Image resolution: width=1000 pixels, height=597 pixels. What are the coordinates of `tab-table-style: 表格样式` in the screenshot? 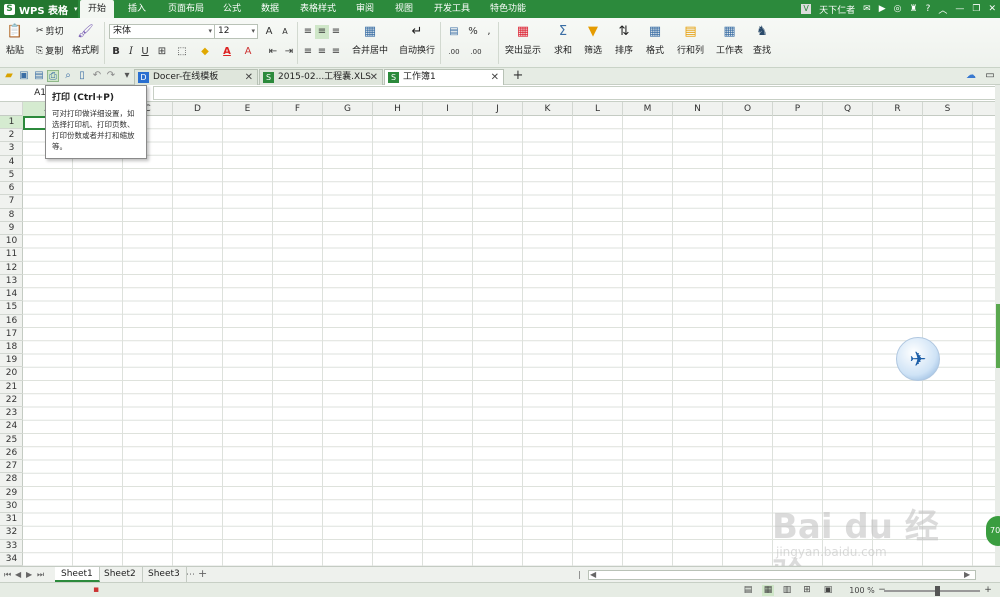 It's located at (318, 9).